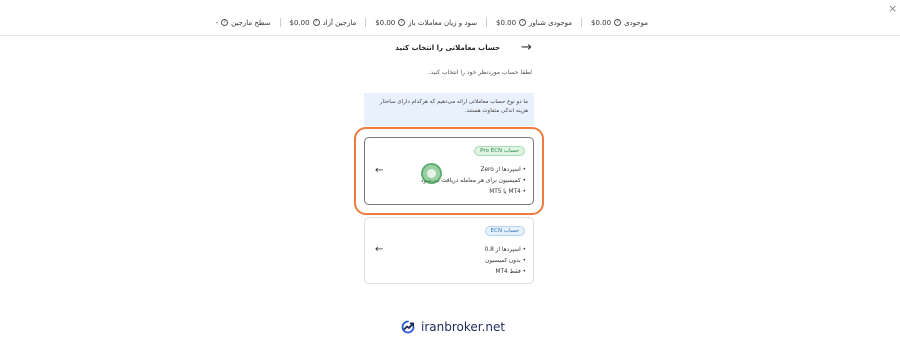 The height and width of the screenshot is (340, 900). I want to click on stat-free-margin: مارجین آزاد ? $0.00, so click(323, 23).